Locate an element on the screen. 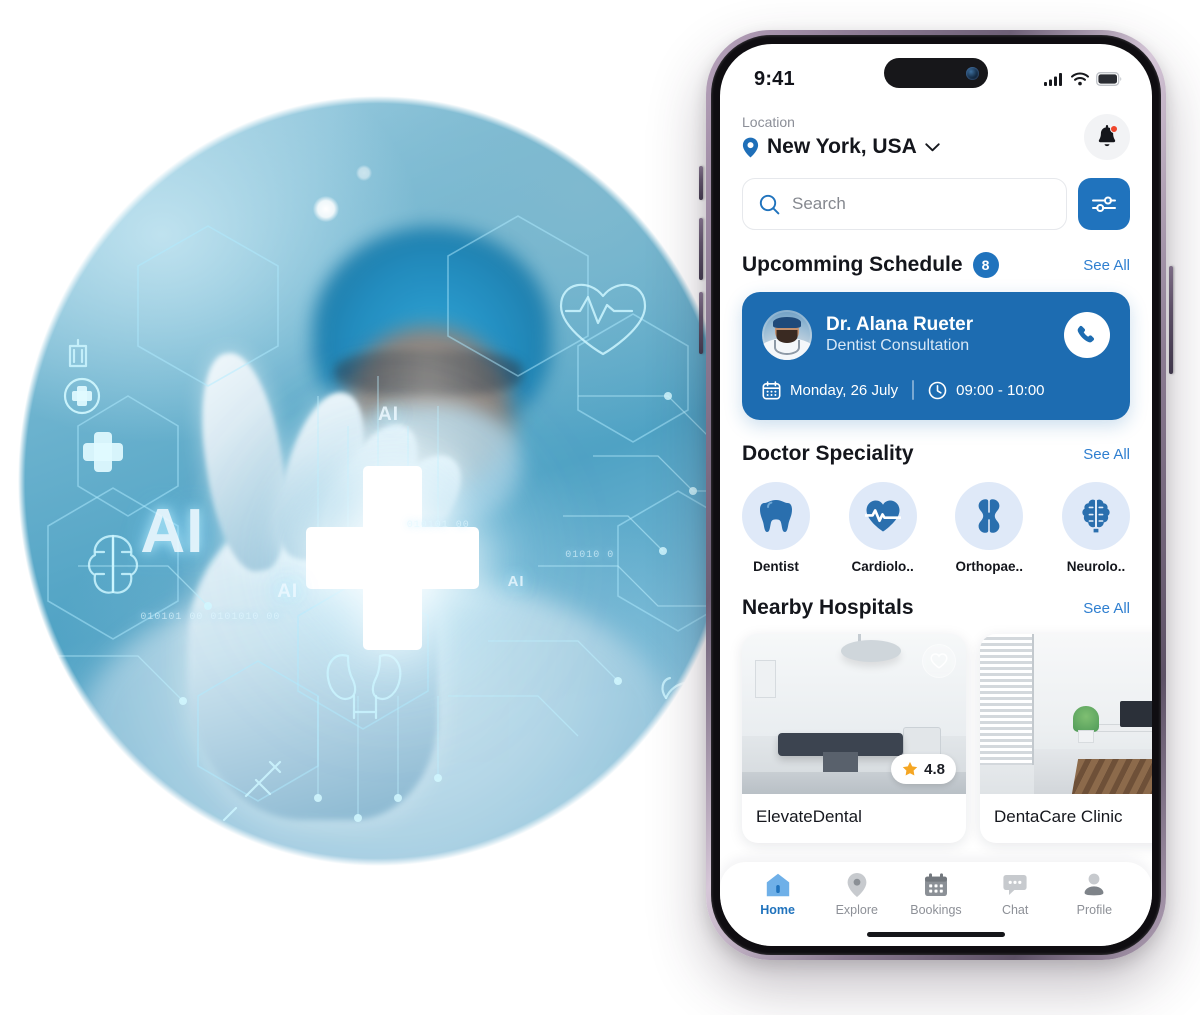 Image resolution: width=1200 pixels, height=1015 pixels. sliders-icon is located at coordinates (1104, 204).